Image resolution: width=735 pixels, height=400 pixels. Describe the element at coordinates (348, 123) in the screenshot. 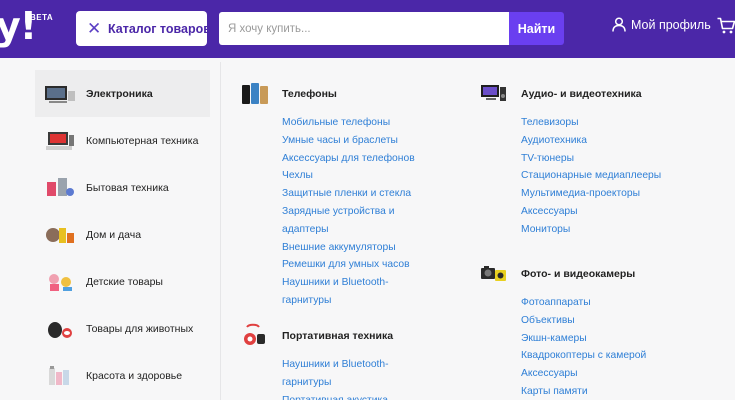

I see `link-mobile-phones: Мобильные телефоны` at that location.